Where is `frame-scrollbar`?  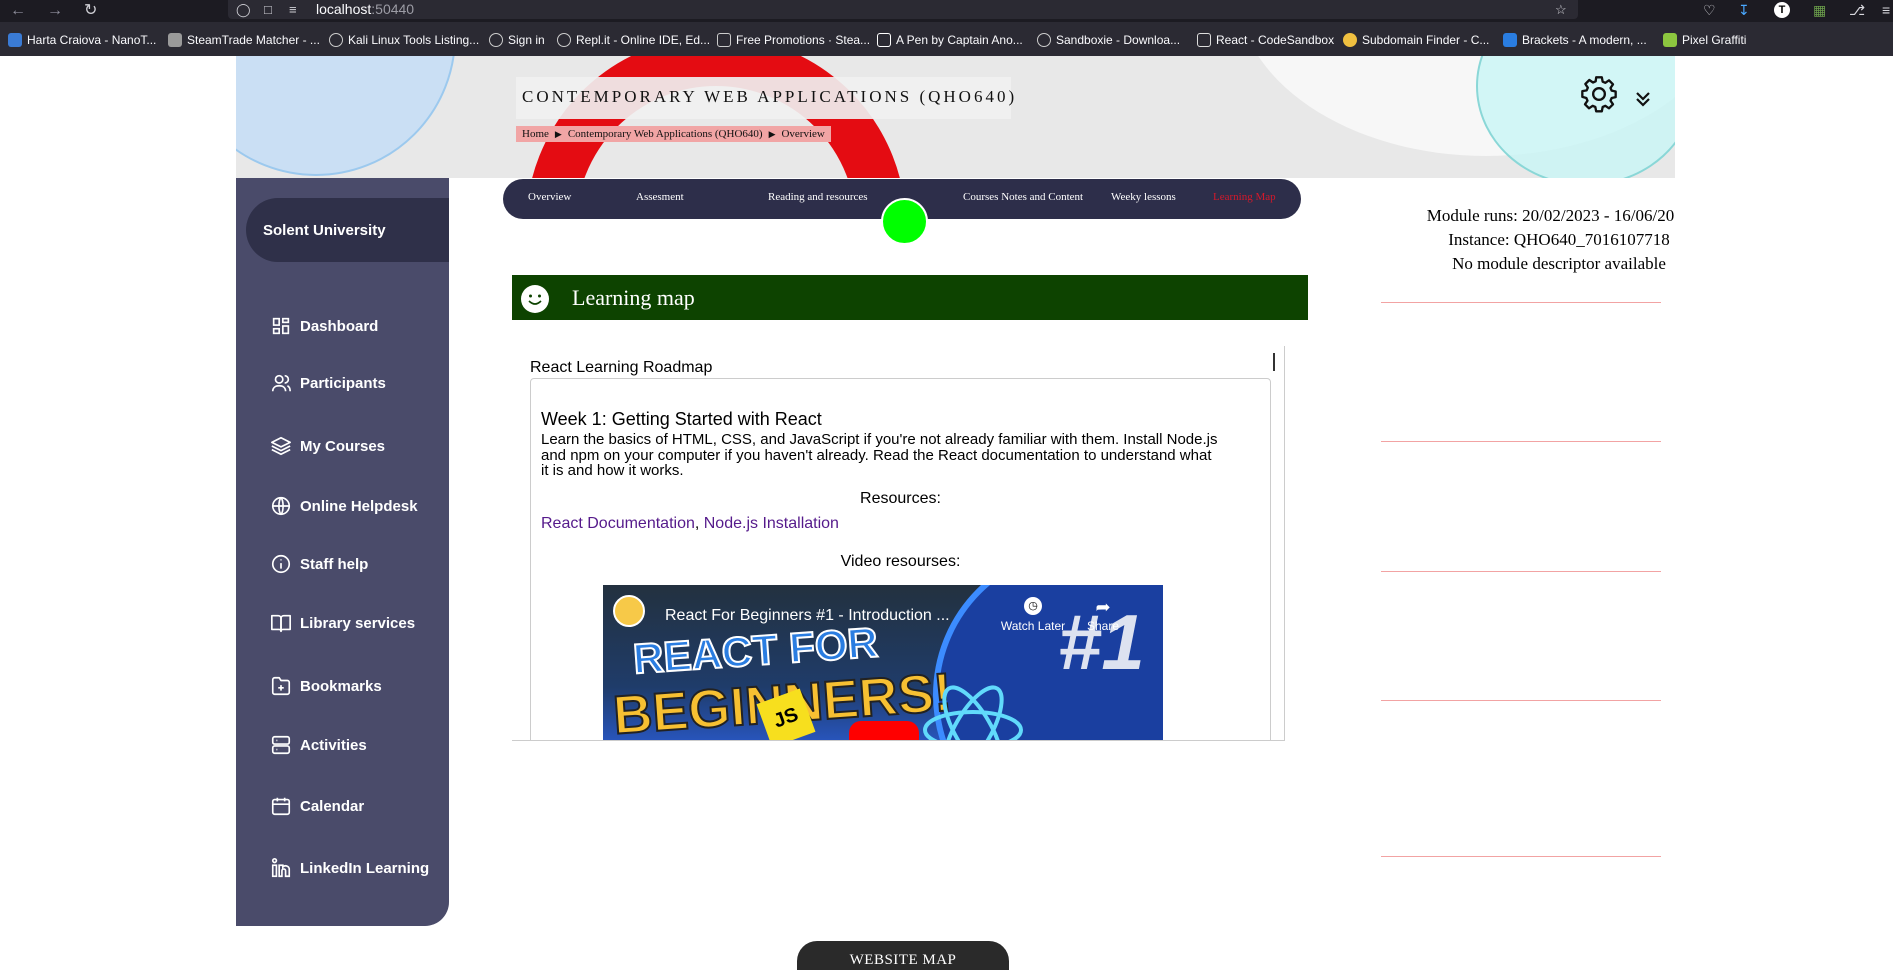
frame-scrollbar is located at coordinates (1274, 362).